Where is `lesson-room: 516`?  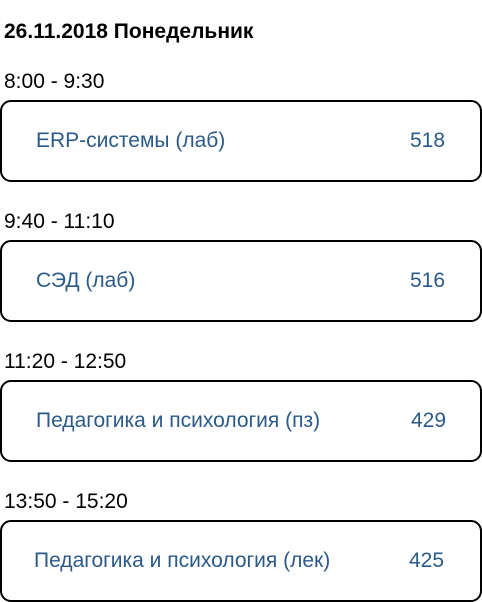
lesson-room: 516 is located at coordinates (428, 280).